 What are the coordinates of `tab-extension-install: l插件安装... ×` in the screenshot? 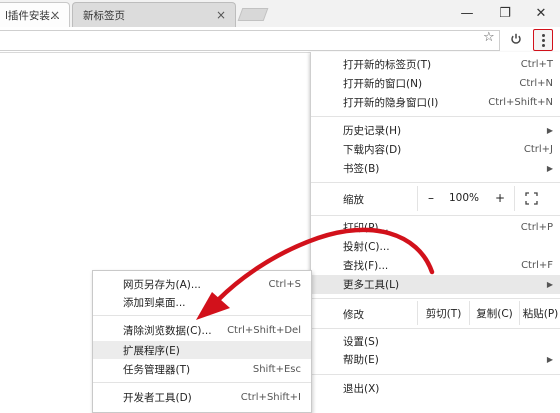 It's located at (35, 14).